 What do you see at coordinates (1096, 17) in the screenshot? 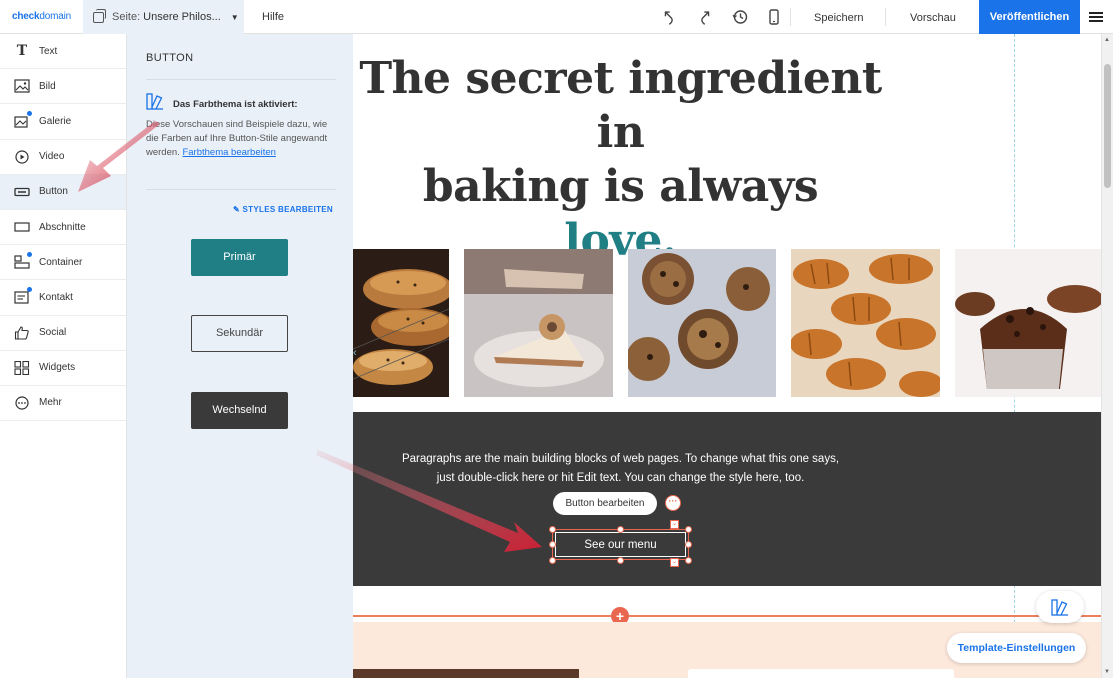
I see `hamburger-menu-icon` at bounding box center [1096, 17].